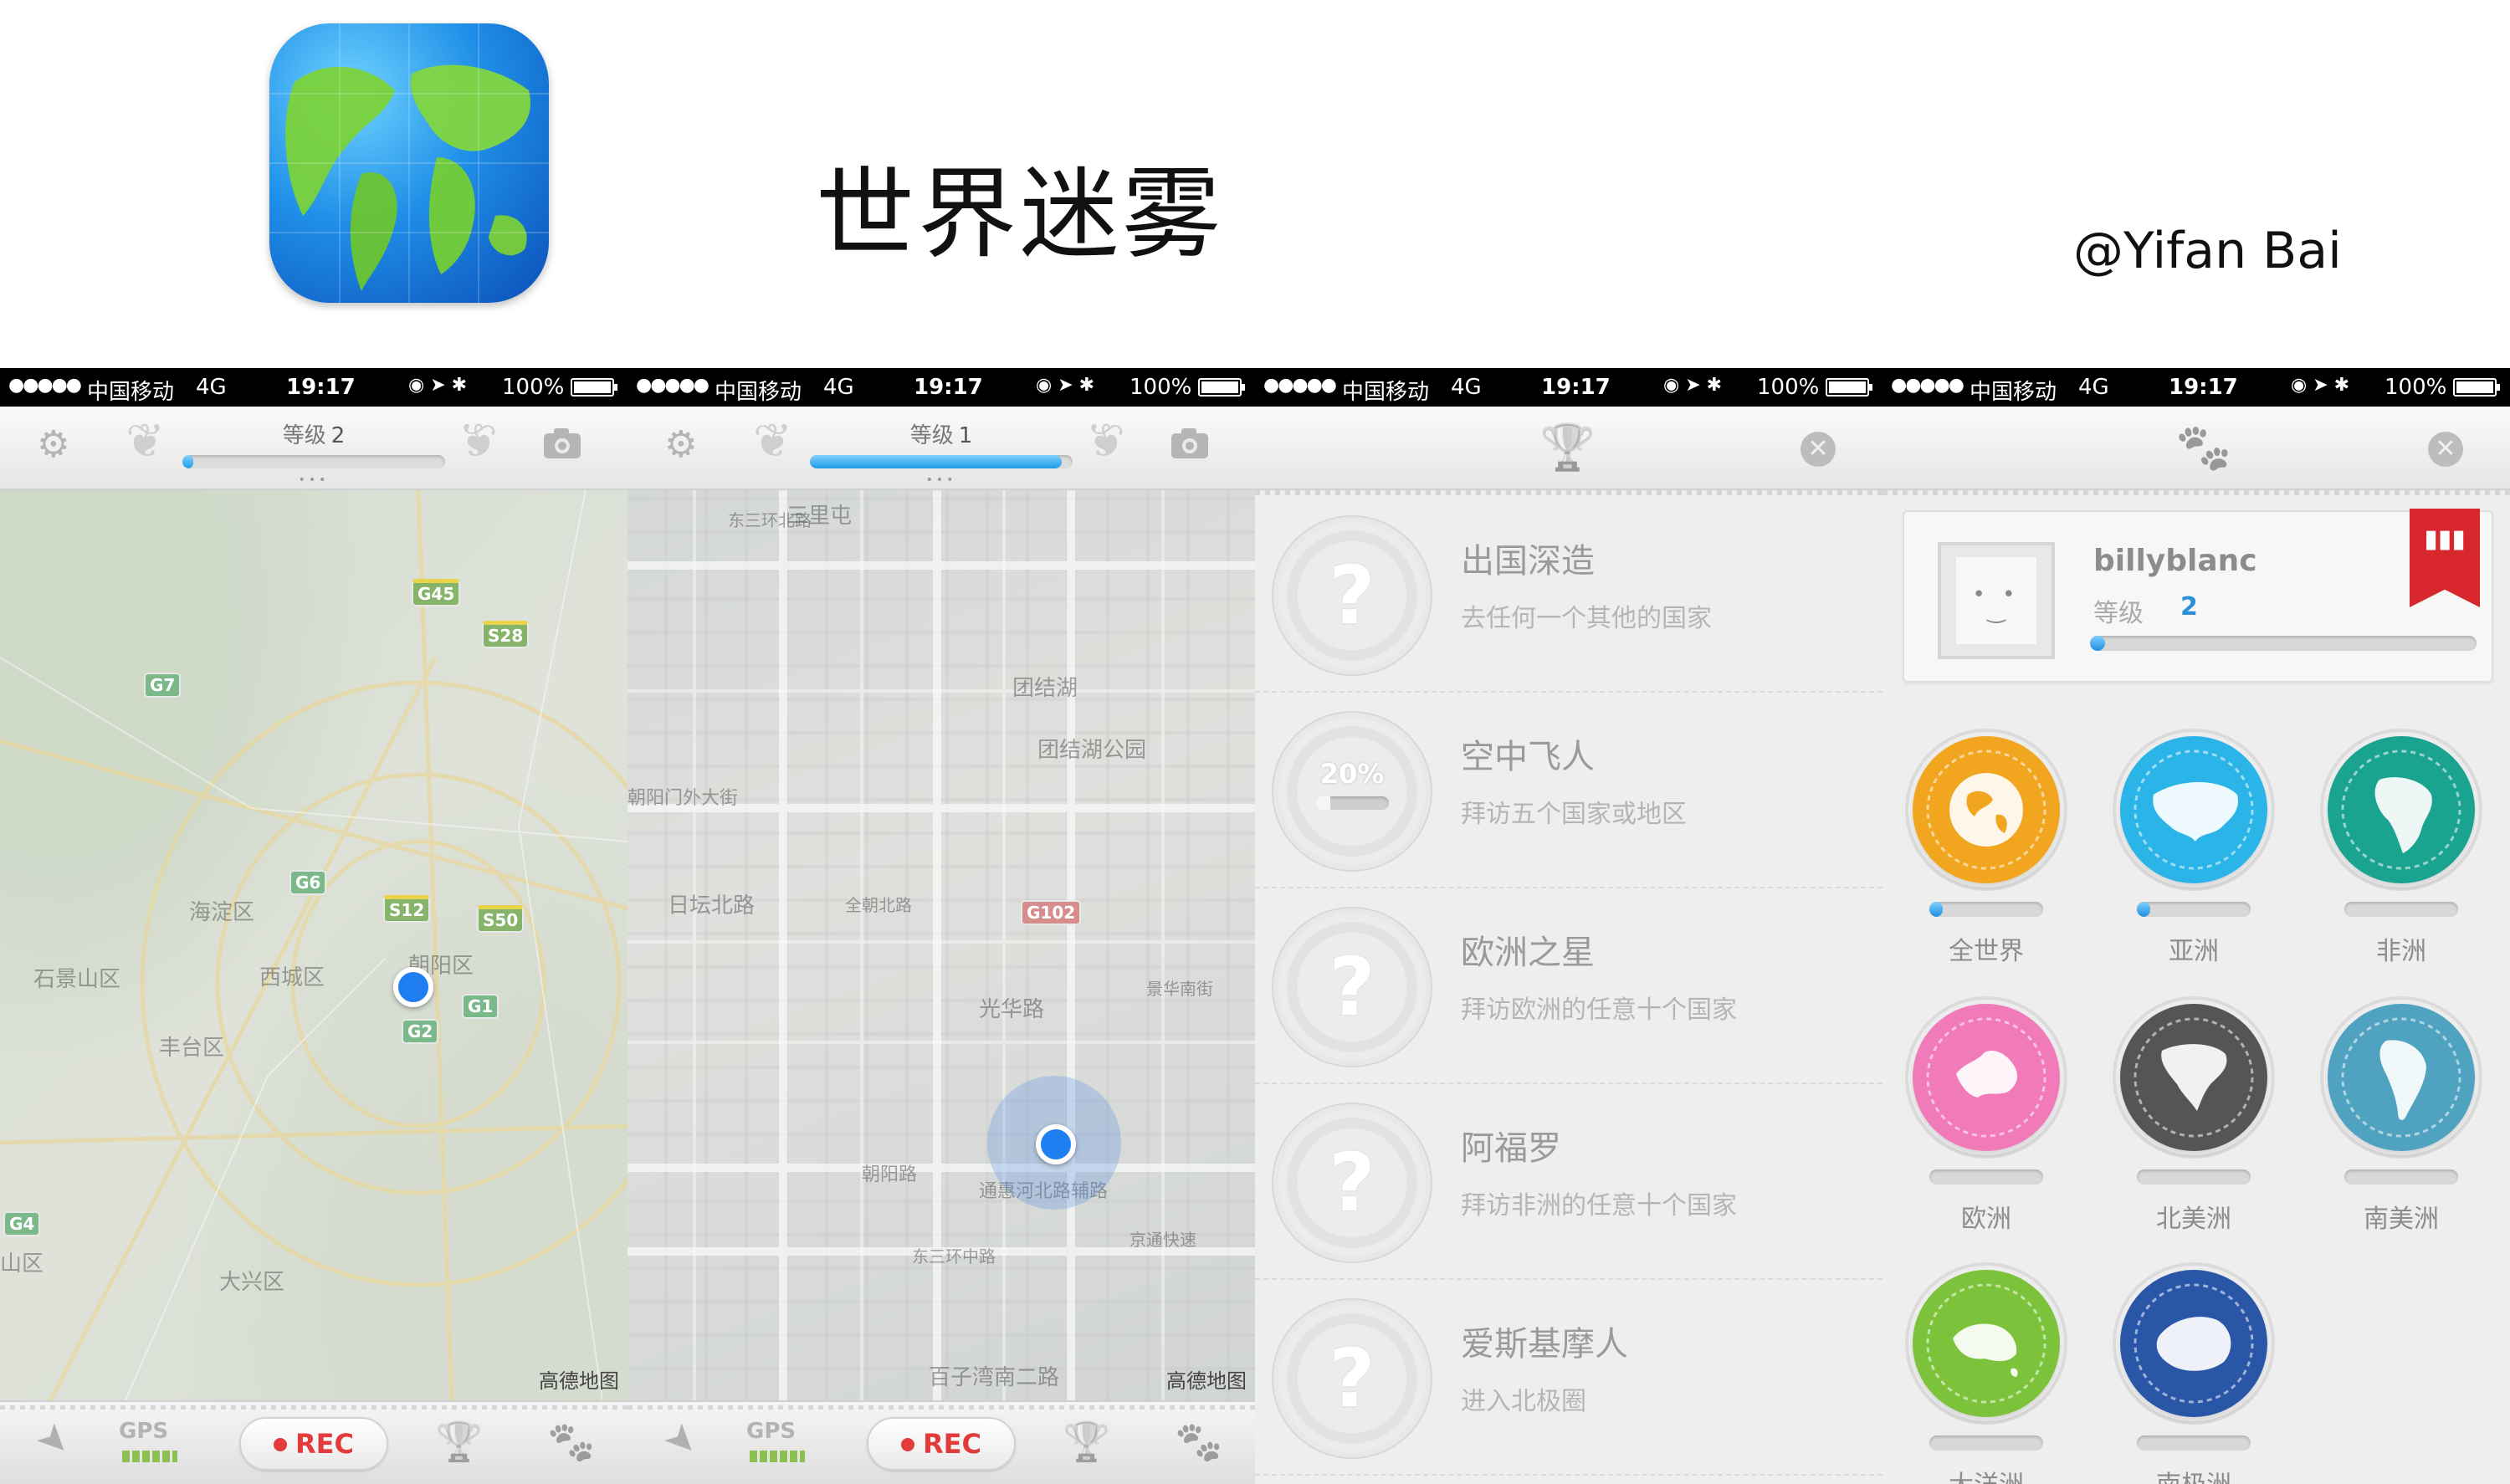 This screenshot has height=1484, width=2510. Describe the element at coordinates (77, 979) in the screenshot. I see `map-label: 石景山区` at that location.